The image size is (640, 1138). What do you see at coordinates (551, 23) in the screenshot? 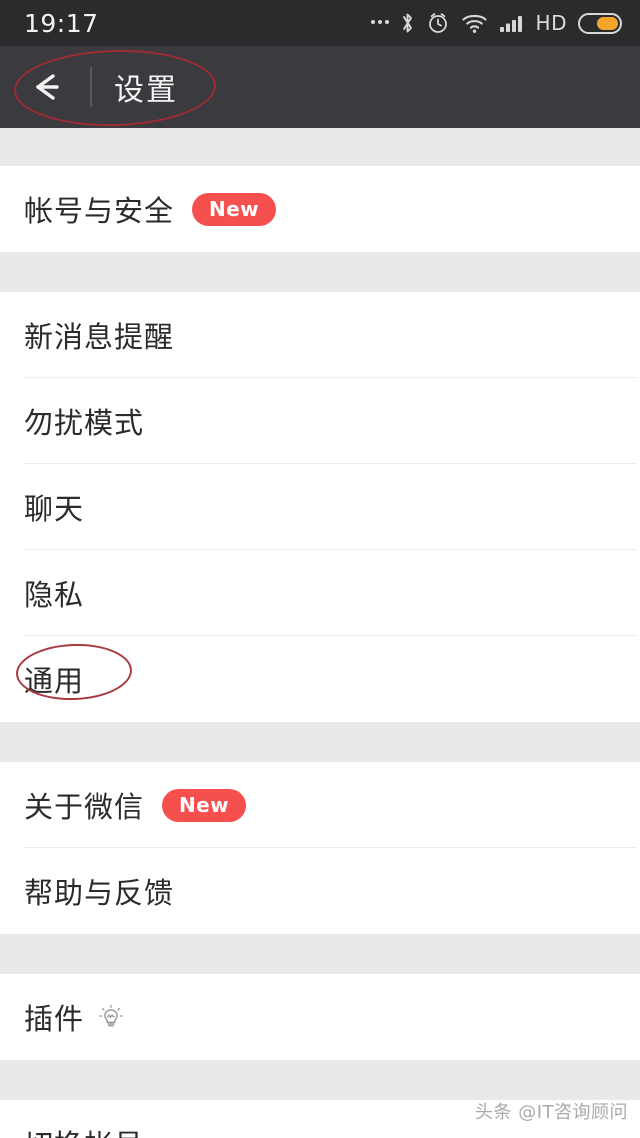
I see `hd-indicator: HD` at bounding box center [551, 23].